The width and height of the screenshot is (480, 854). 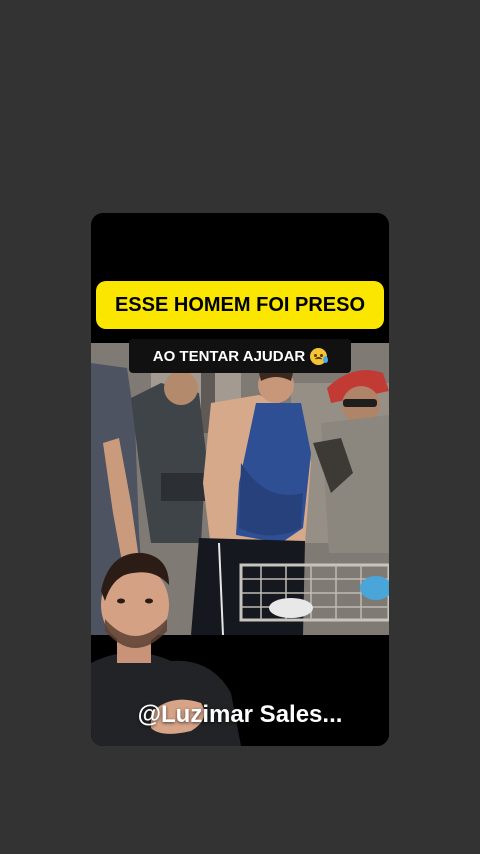 I want to click on subtitle-banner: AO TENTAR AJUDAR, so click(x=240, y=356).